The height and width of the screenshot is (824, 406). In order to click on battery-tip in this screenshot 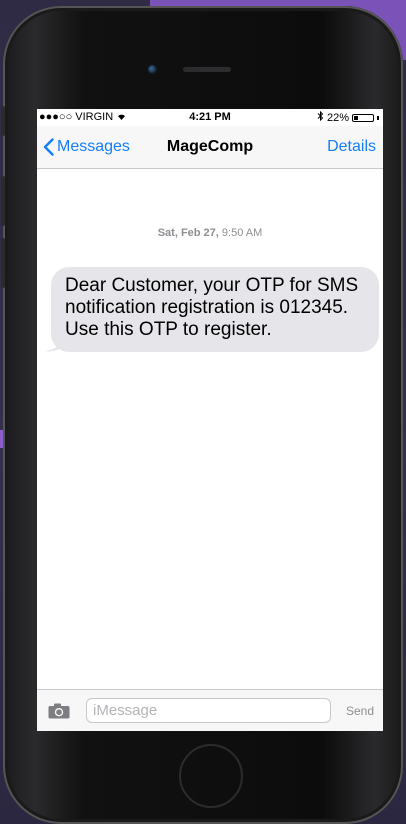, I will do `click(378, 117)`.